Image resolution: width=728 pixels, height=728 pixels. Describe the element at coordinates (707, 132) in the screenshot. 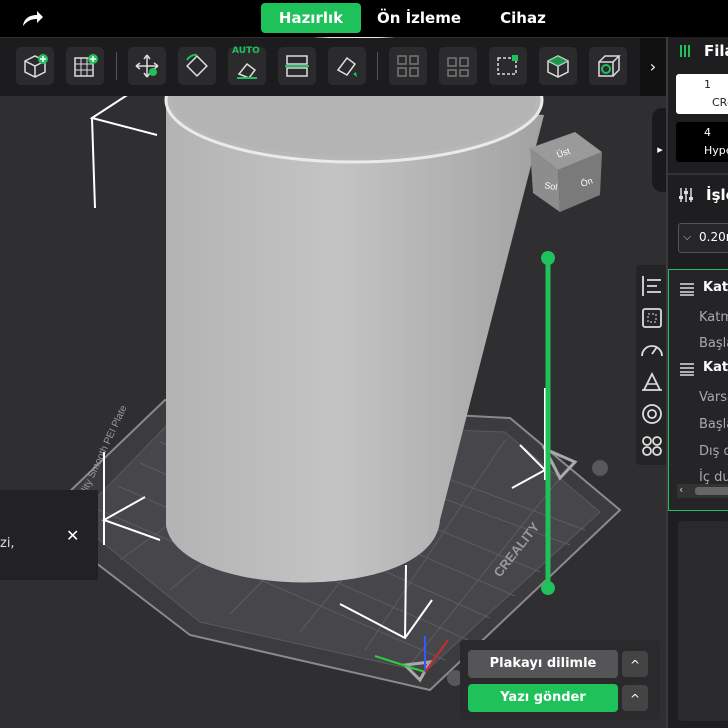

I see `filament-slot-number: 4` at that location.